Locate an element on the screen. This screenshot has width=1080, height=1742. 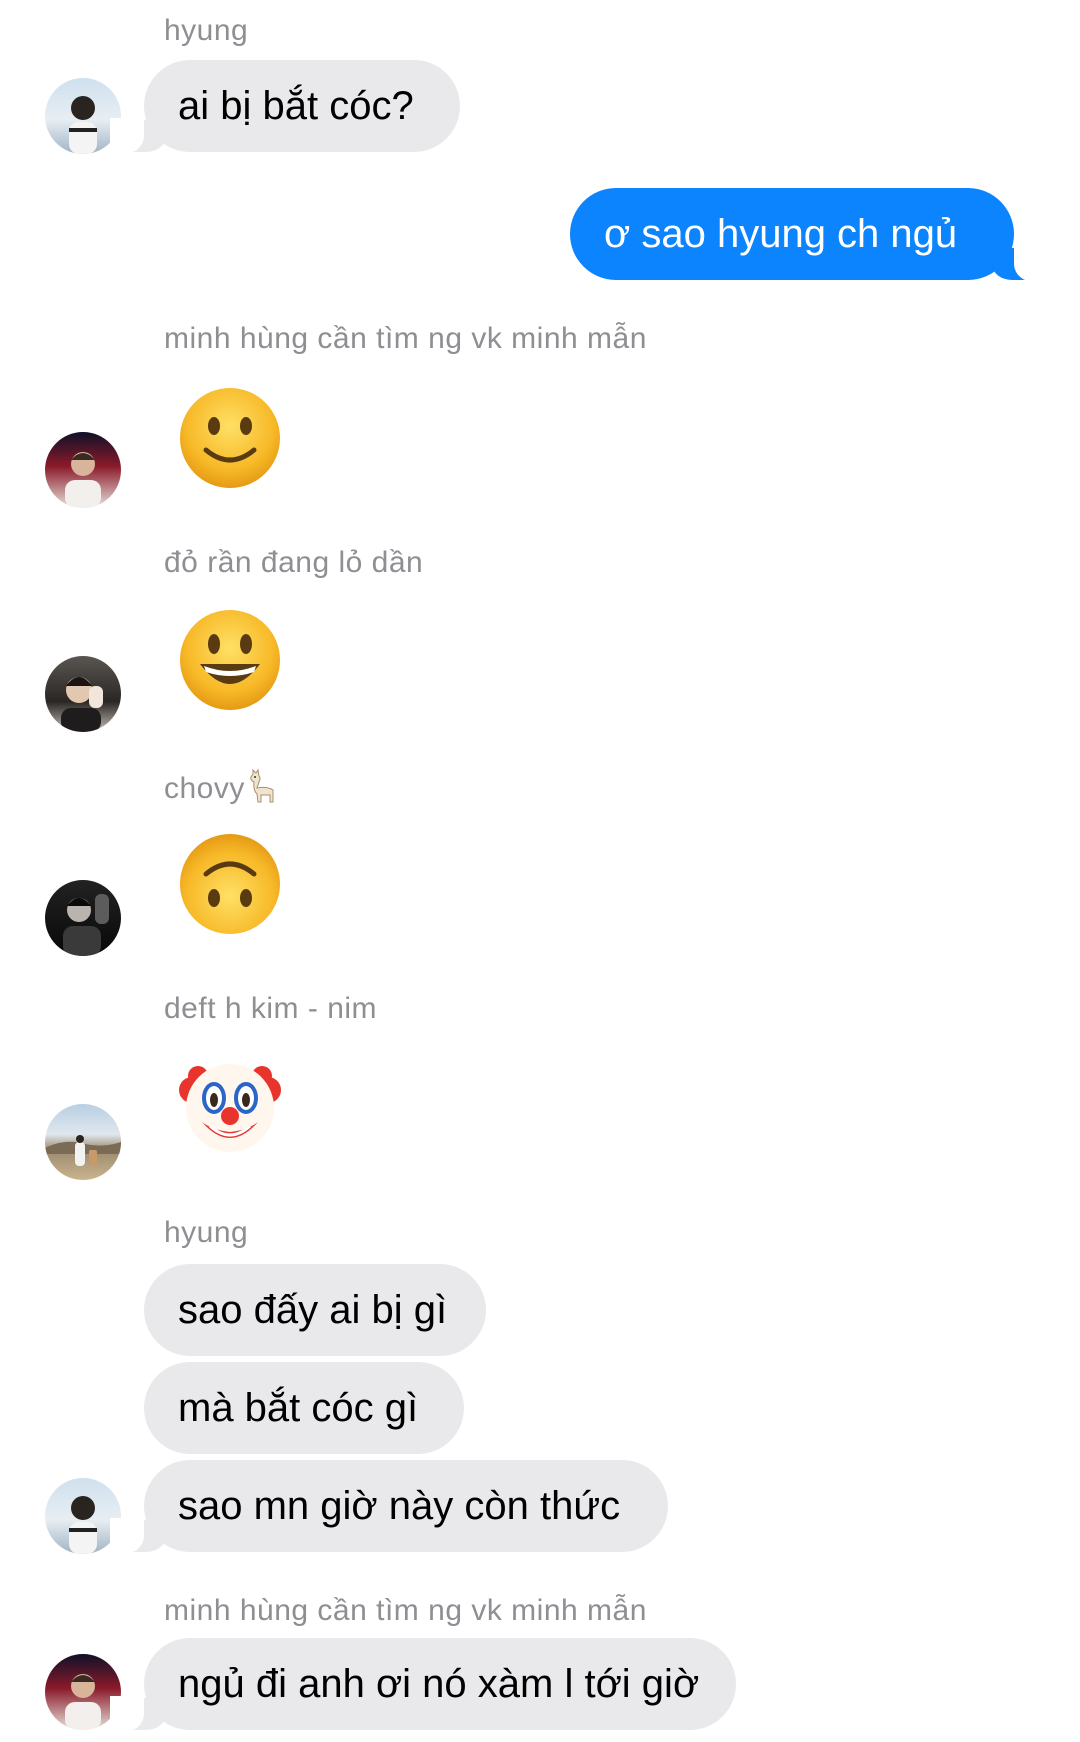
message-bubble: mà bắt cóc gì is located at coordinates (304, 1408).